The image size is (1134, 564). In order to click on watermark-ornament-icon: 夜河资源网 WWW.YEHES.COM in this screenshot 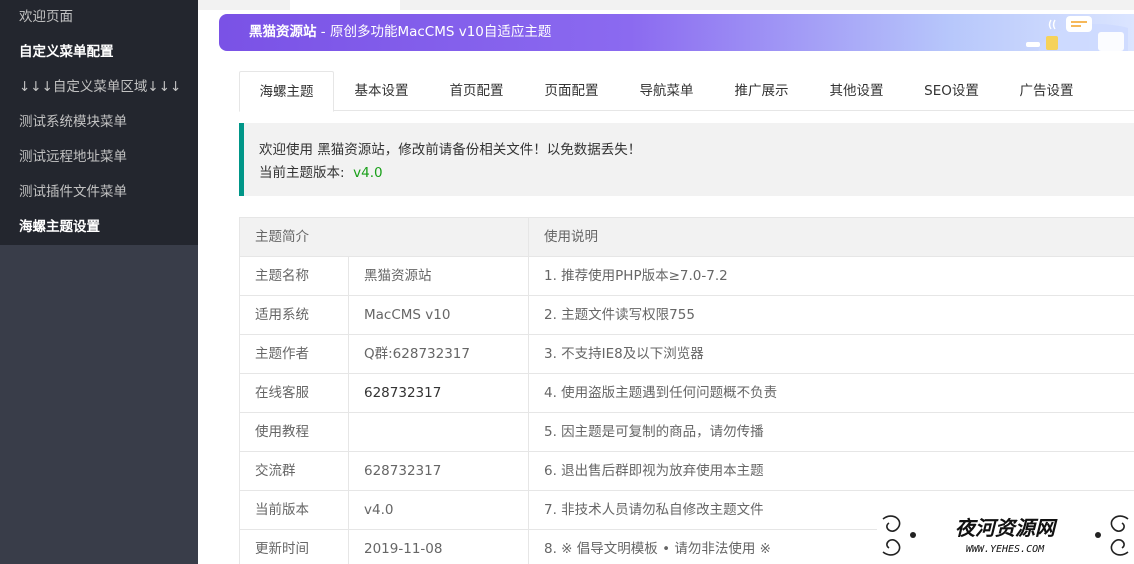, I will do `click(1005, 535)`.